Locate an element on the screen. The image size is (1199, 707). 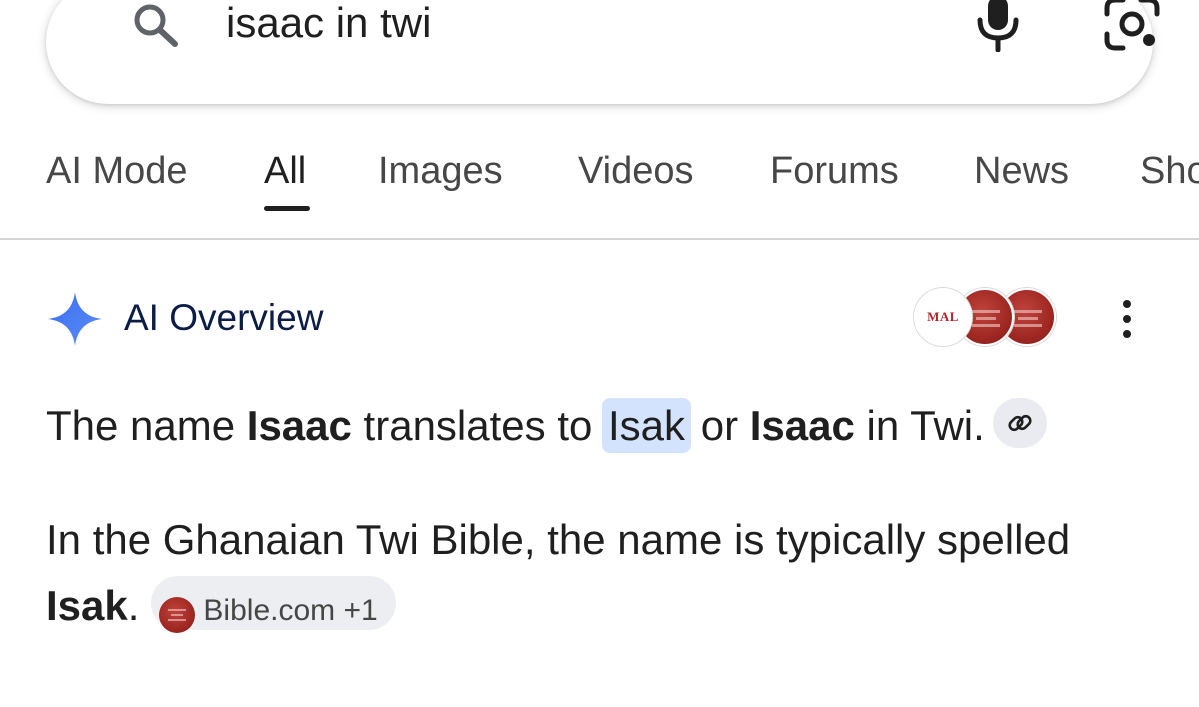
mal-source-avatar: MAL is located at coordinates (943, 317).